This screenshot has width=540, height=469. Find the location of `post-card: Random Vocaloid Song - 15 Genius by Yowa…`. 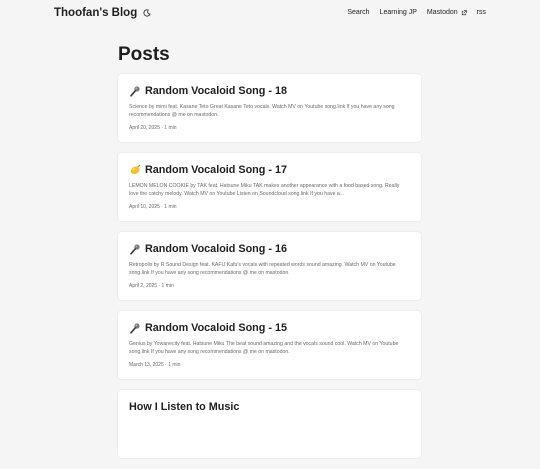

post-card: Random Vocaloid Song - 15 Genius by Yowa… is located at coordinates (269, 345).